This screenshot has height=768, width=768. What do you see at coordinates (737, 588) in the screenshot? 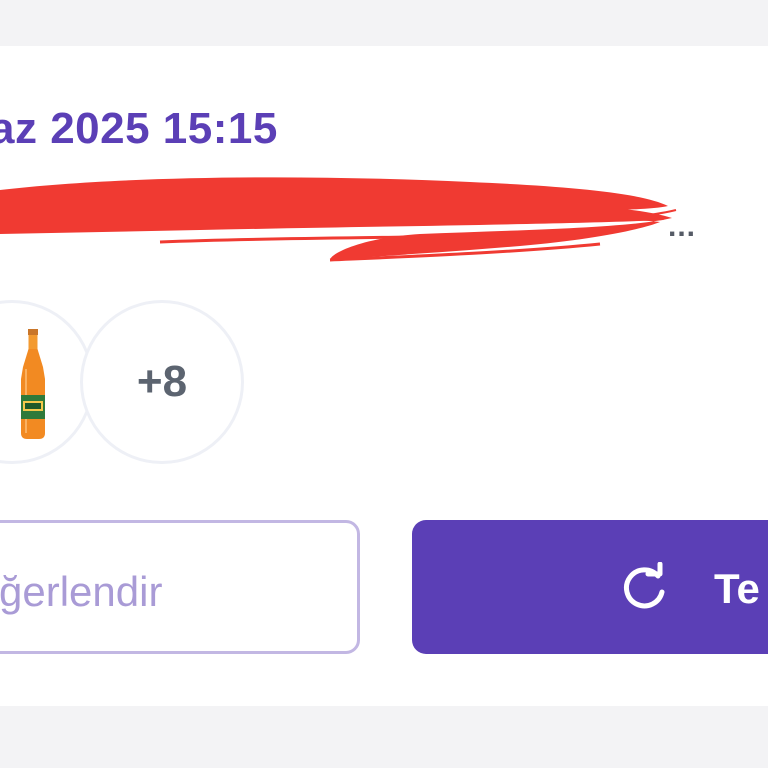
I see `reorder-label: Te` at bounding box center [737, 588].